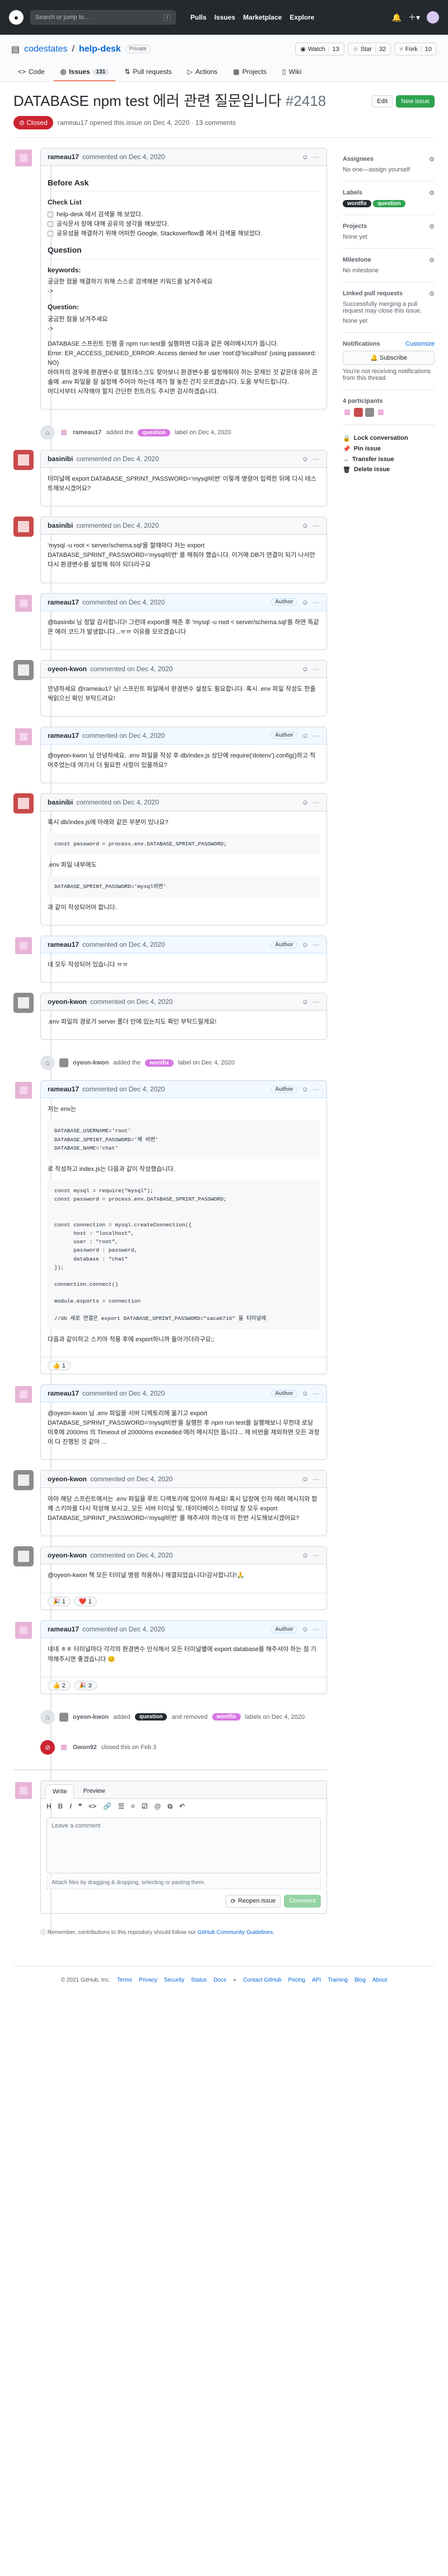 This screenshot has width=448, height=2576. What do you see at coordinates (225, 17) in the screenshot?
I see `nav-issues: Issues` at bounding box center [225, 17].